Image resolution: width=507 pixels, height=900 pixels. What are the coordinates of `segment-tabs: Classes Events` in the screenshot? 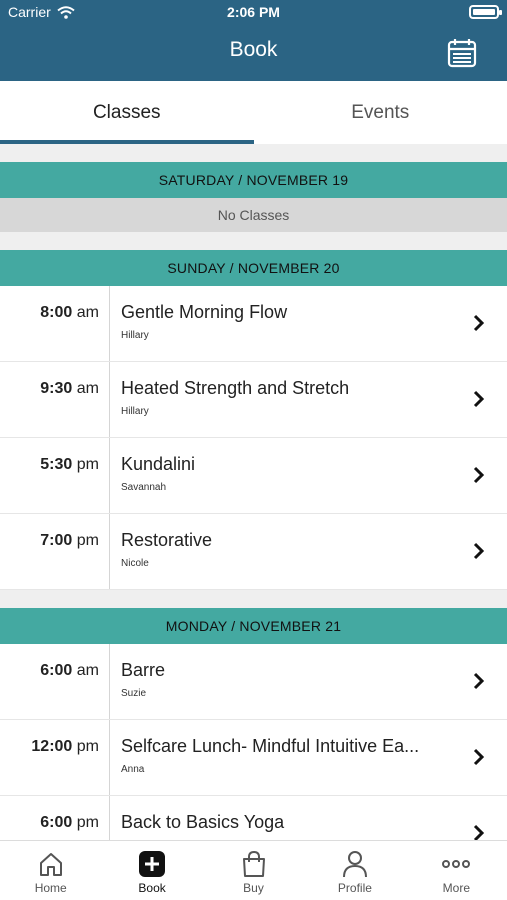 It's located at (253, 112).